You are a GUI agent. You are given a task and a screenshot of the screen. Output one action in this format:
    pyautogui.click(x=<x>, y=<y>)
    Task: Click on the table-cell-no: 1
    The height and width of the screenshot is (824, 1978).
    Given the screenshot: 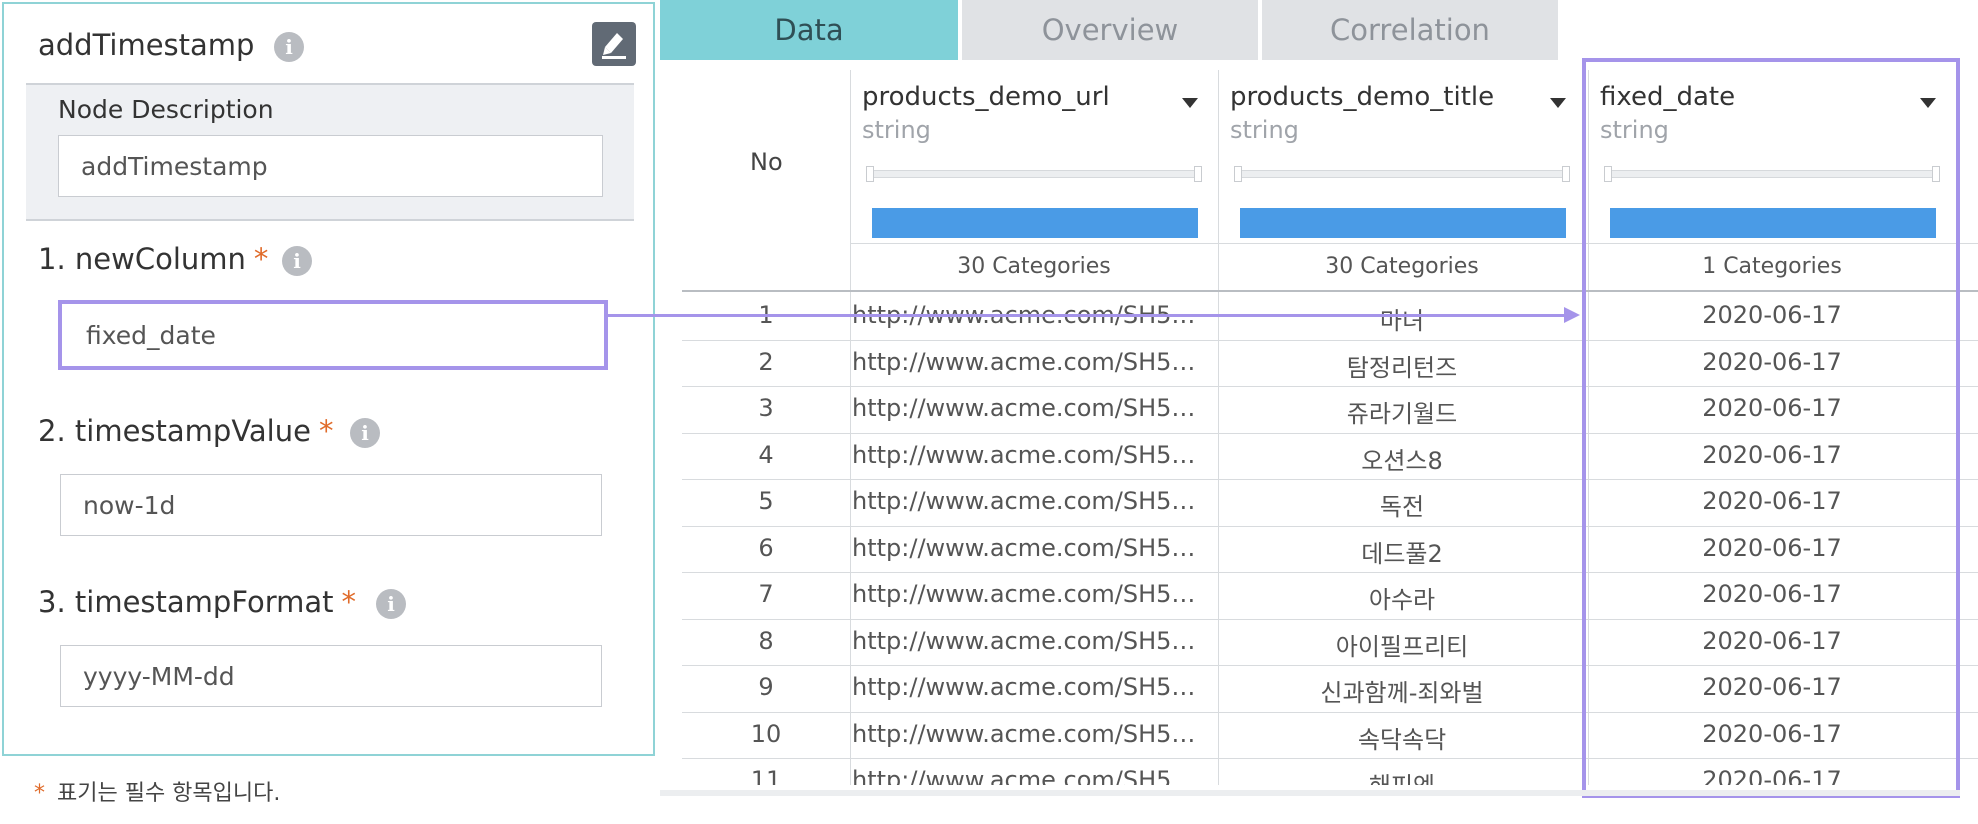 What is the action you would take?
    pyautogui.click(x=766, y=320)
    